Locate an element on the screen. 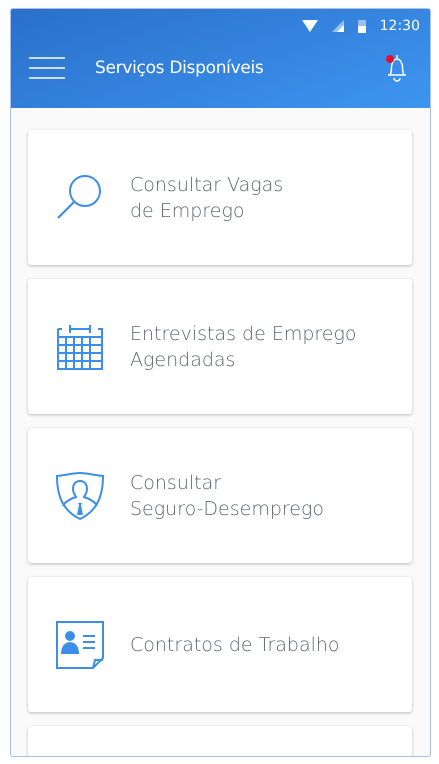 The width and height of the screenshot is (439, 764). contract-card-icon is located at coordinates (80, 645).